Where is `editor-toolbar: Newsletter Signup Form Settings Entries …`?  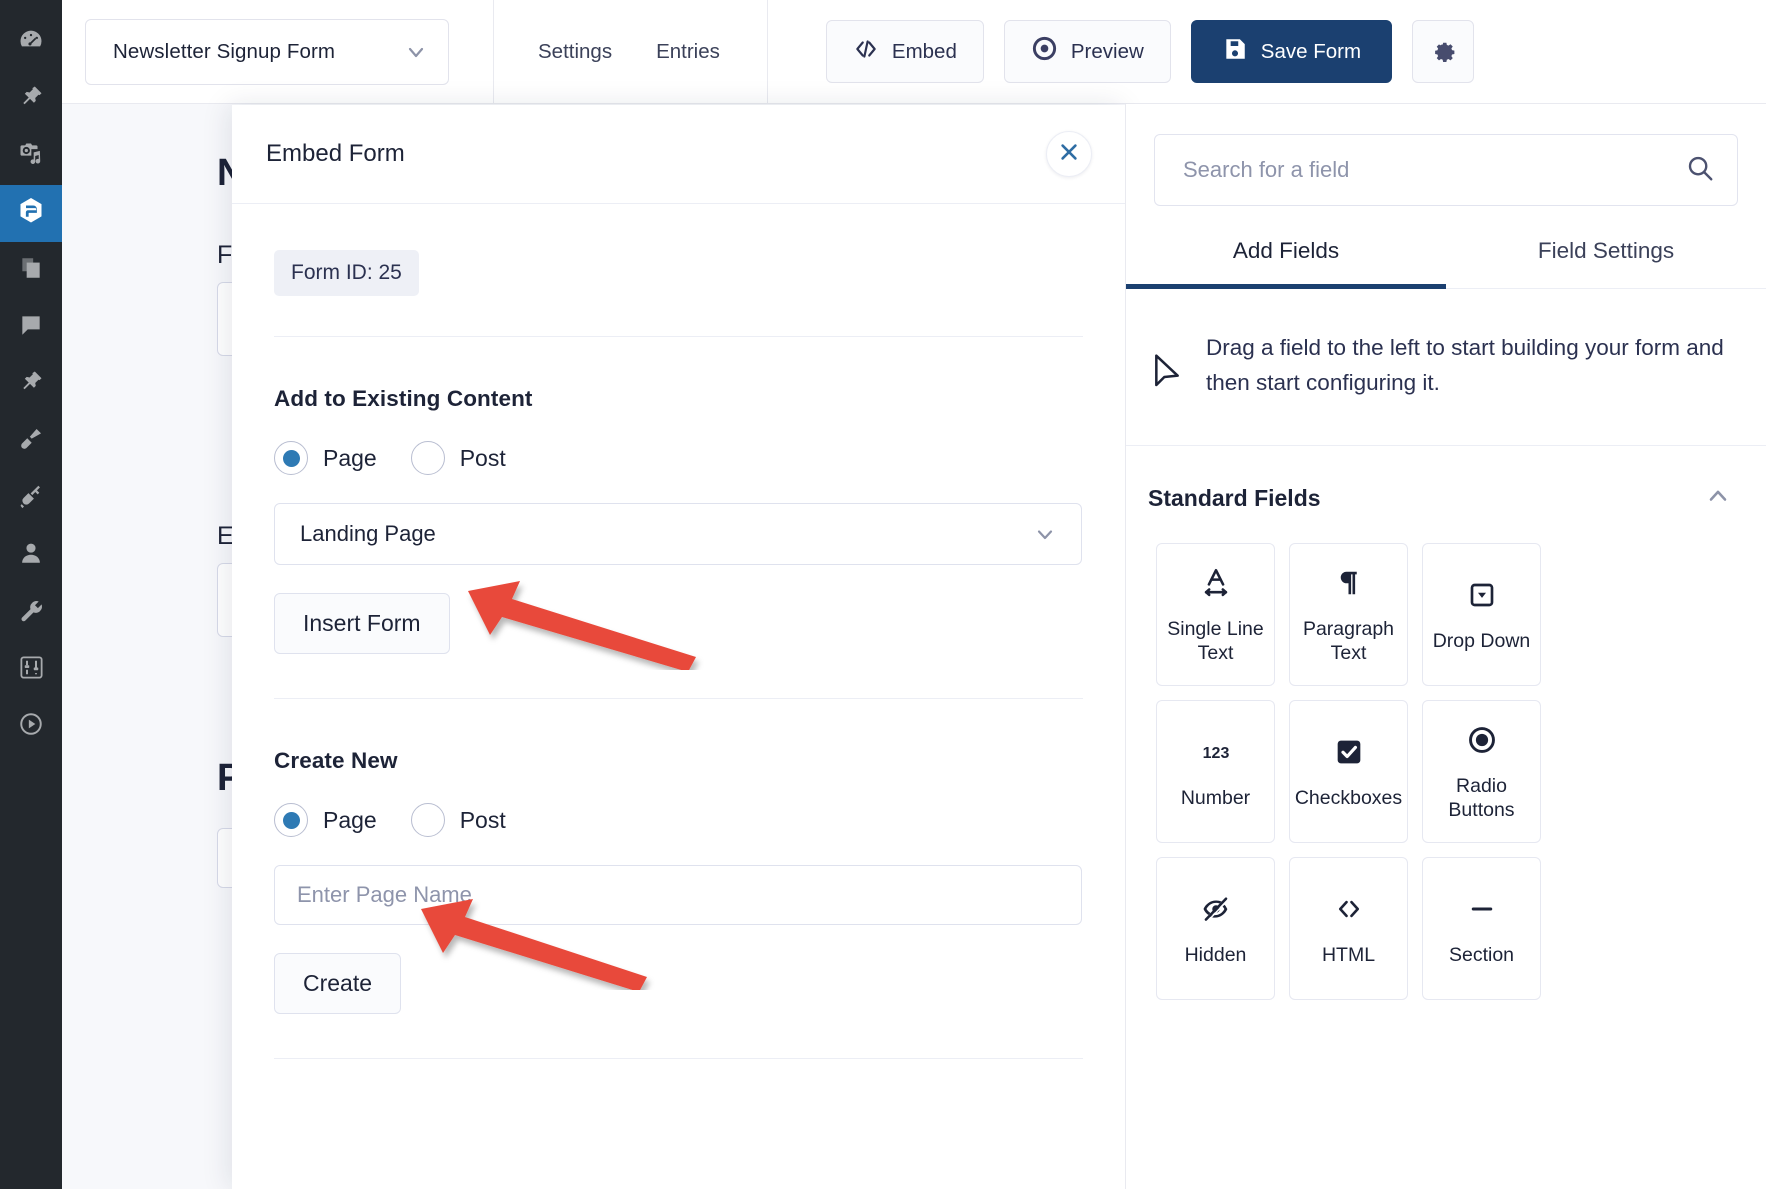 editor-toolbar: Newsletter Signup Form Settings Entries … is located at coordinates (914, 52).